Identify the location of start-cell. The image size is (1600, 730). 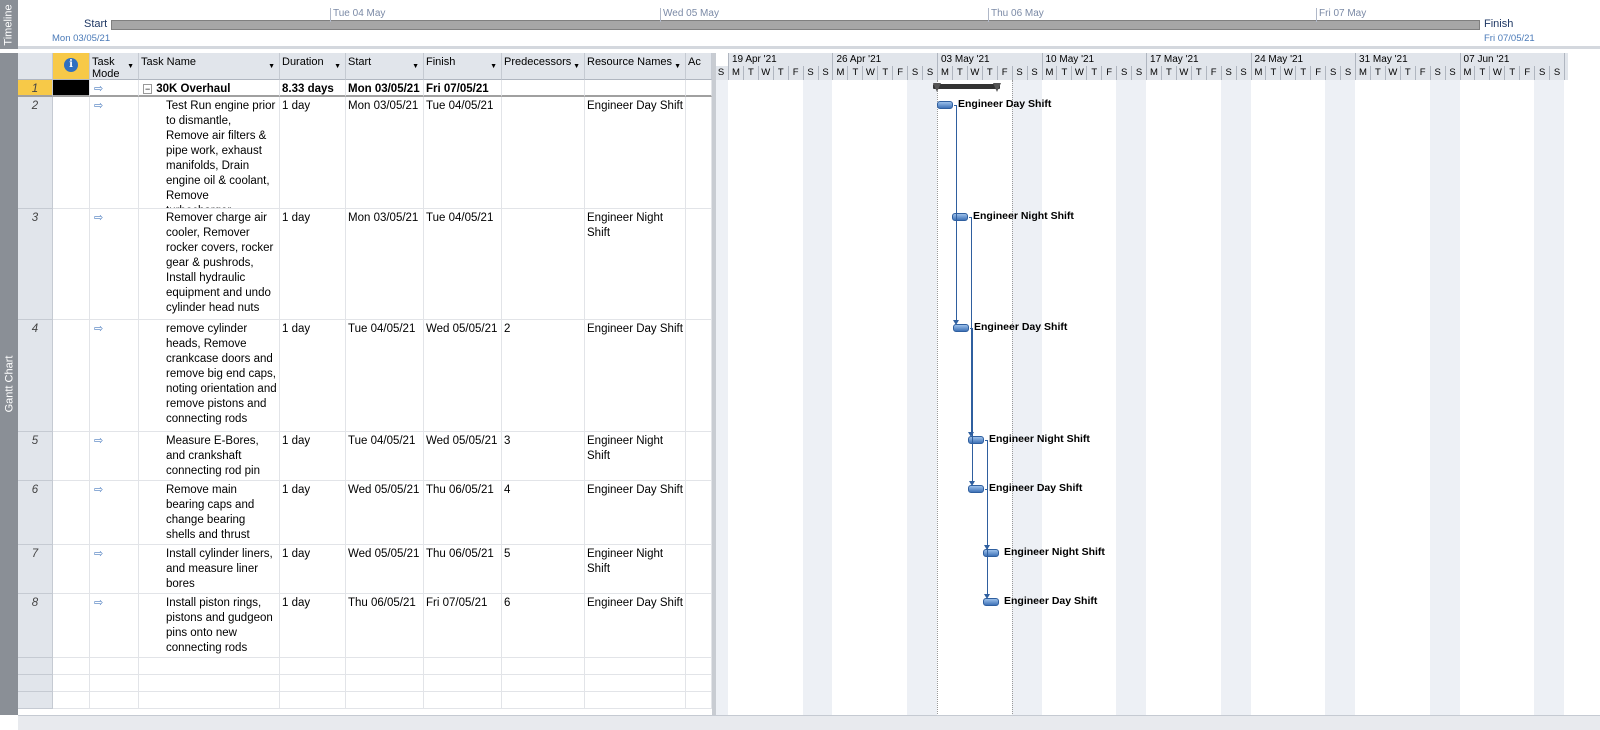
(385, 666).